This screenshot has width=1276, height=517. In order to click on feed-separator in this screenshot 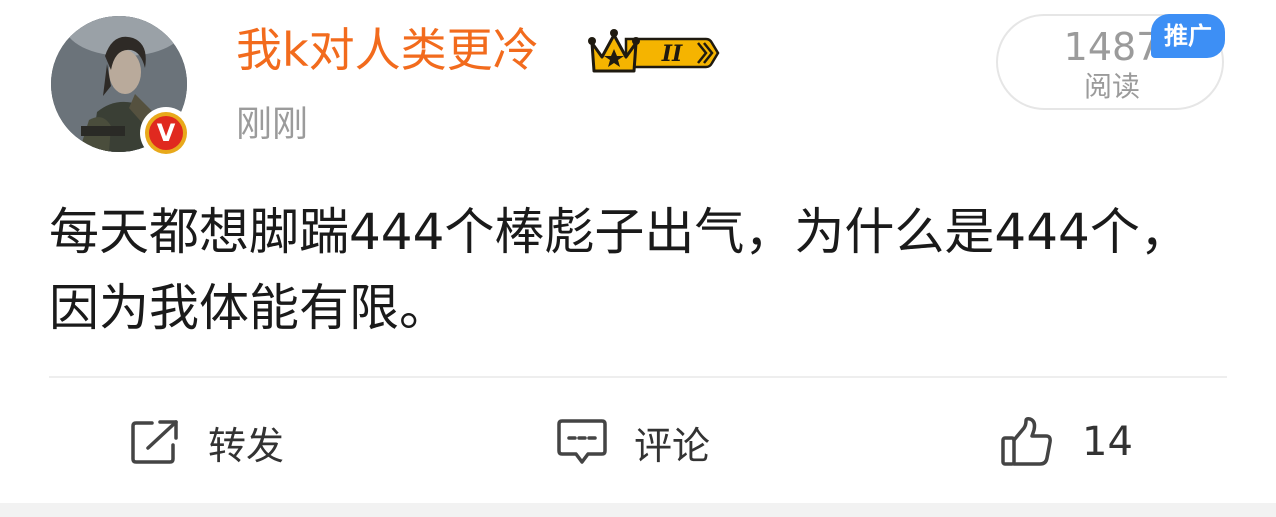, I will do `click(638, 510)`.